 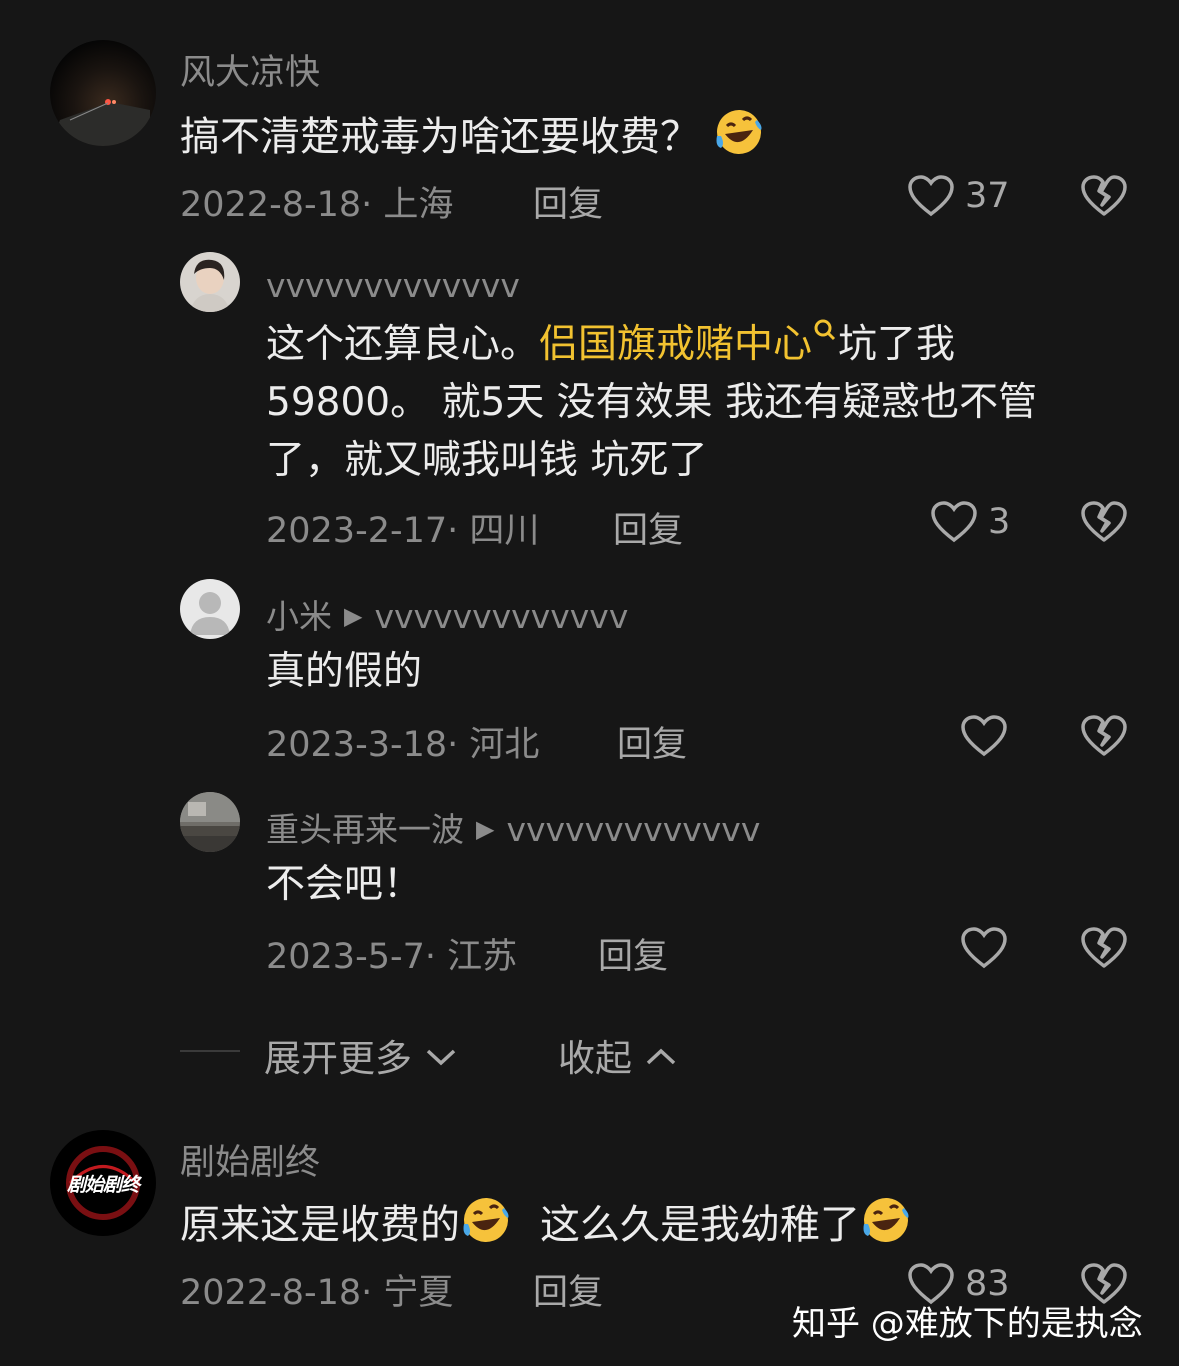 What do you see at coordinates (338, 1058) in the screenshot?
I see `expand-more-label: 展开更多` at bounding box center [338, 1058].